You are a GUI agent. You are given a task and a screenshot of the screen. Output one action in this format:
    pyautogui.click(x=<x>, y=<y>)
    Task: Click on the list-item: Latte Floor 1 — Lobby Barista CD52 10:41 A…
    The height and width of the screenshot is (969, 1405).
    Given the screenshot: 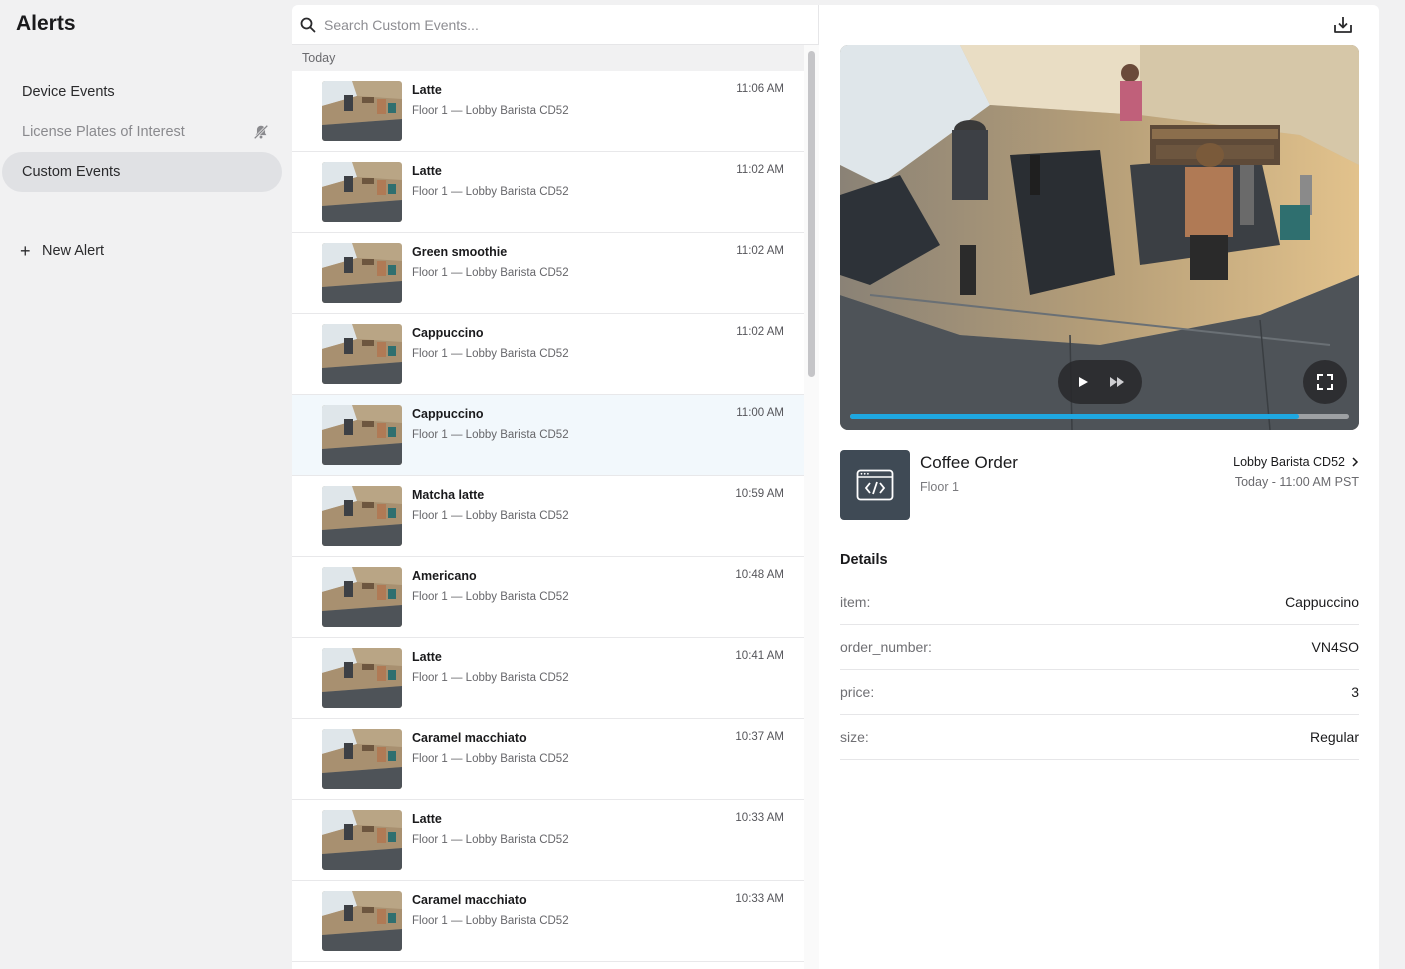 What is the action you would take?
    pyautogui.click(x=548, y=678)
    